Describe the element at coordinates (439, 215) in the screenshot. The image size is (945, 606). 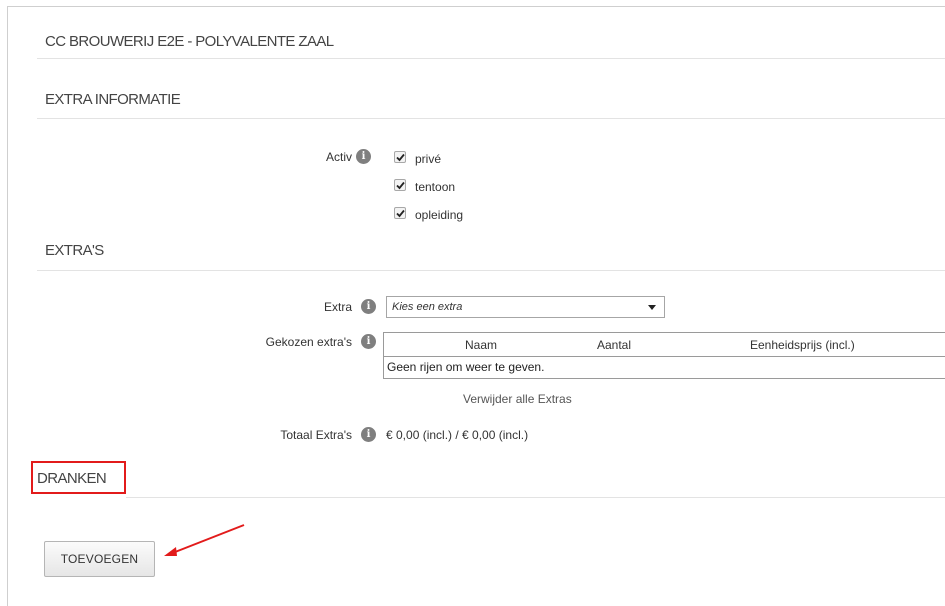
I see `checkbox-opleiding-label: opleiding` at that location.